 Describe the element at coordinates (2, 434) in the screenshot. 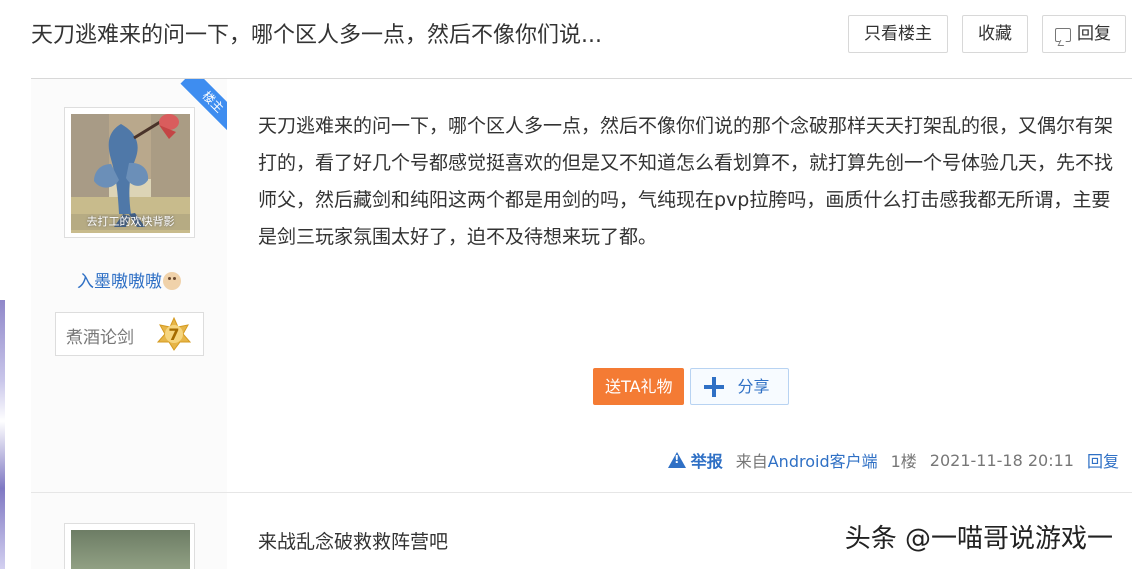

I see `left-edge-image-strip` at that location.